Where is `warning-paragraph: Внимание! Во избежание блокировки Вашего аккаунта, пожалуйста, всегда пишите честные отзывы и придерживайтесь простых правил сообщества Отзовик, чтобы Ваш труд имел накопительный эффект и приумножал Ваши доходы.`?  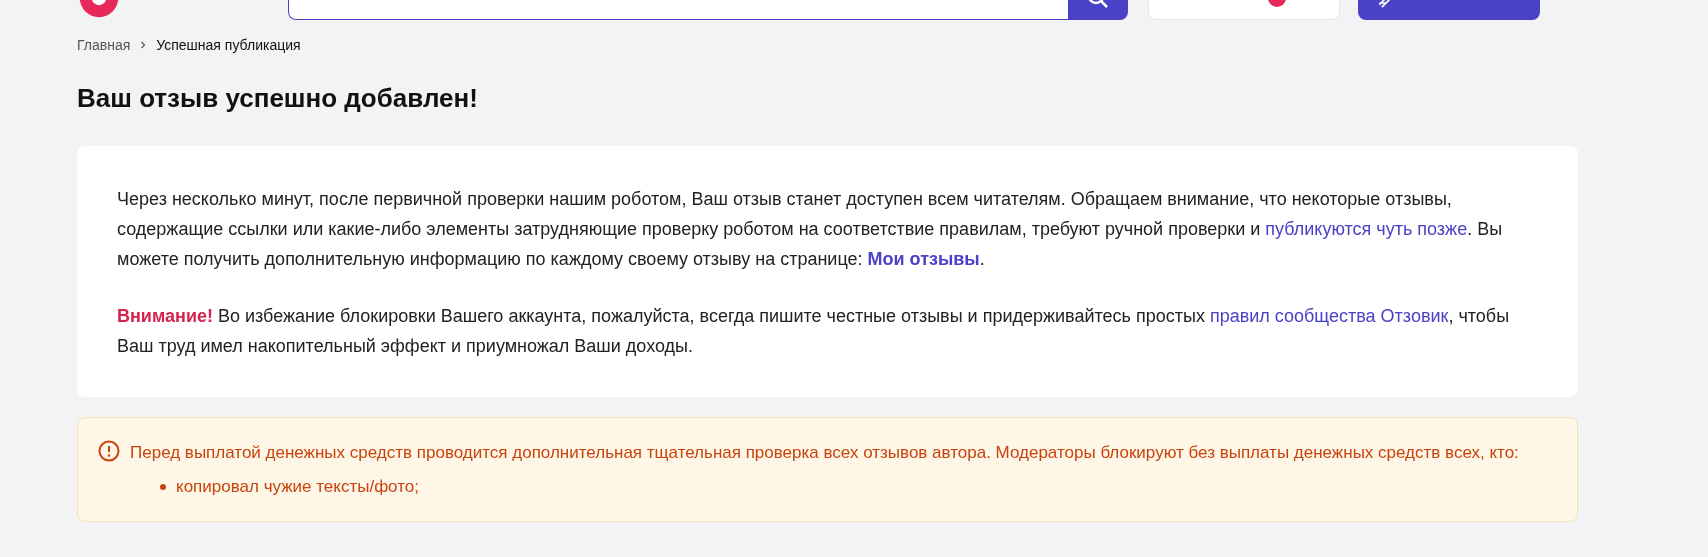
warning-paragraph: Внимание! Во избежание блокировки Вашего аккаунта, пожалуйста, всегда пишите честные отзывы и придерживайтесь простых правил сообщества Отзовик, чтобы Ваш труд имел накопительный эффект и приумножал Ваши доходы. is located at coordinates (814, 331).